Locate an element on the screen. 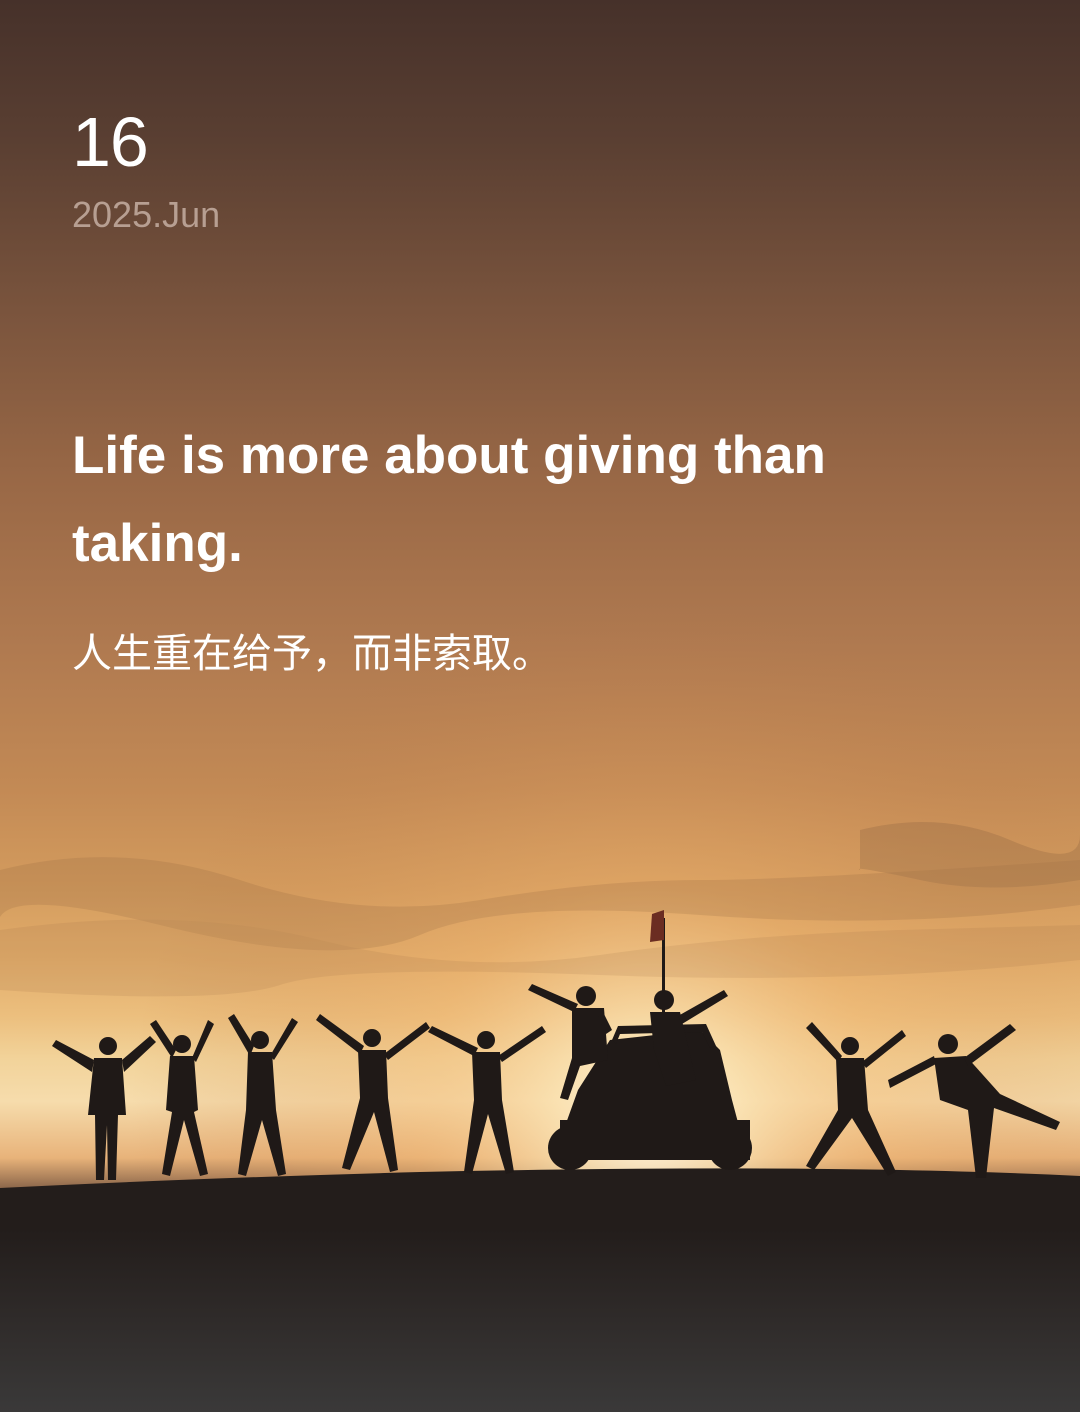  date-year-month: 2025.Jun is located at coordinates (146, 214).